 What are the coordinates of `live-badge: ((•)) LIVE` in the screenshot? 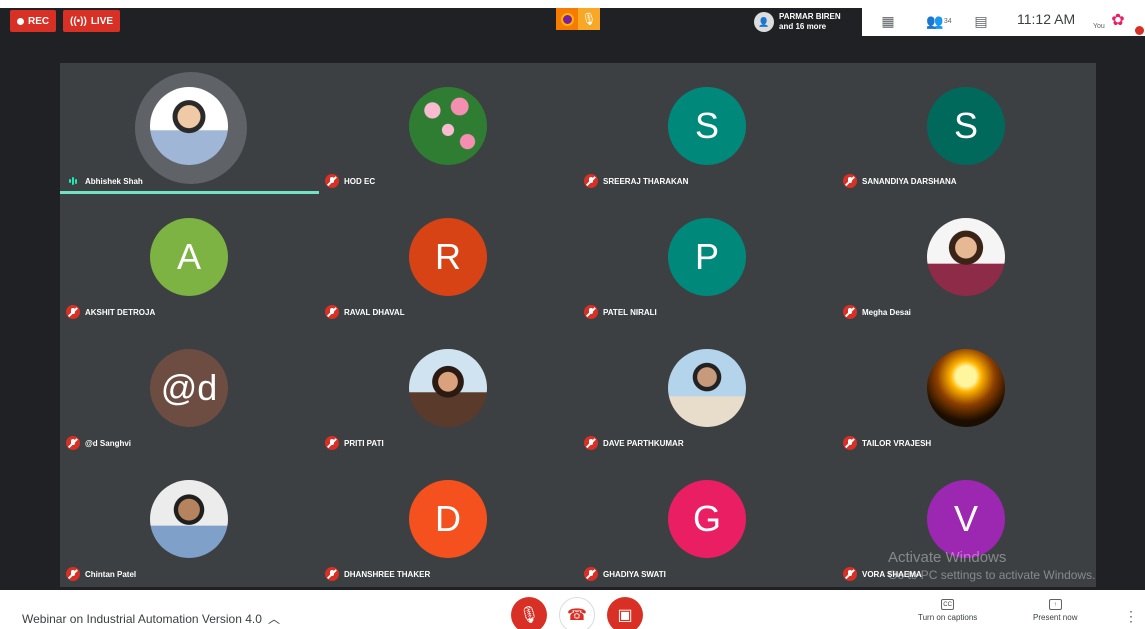 It's located at (92, 21).